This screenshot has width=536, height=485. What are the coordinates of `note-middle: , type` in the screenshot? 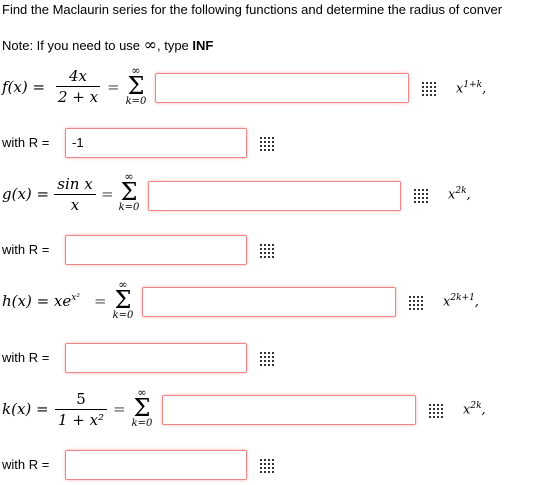 It's located at (174, 45).